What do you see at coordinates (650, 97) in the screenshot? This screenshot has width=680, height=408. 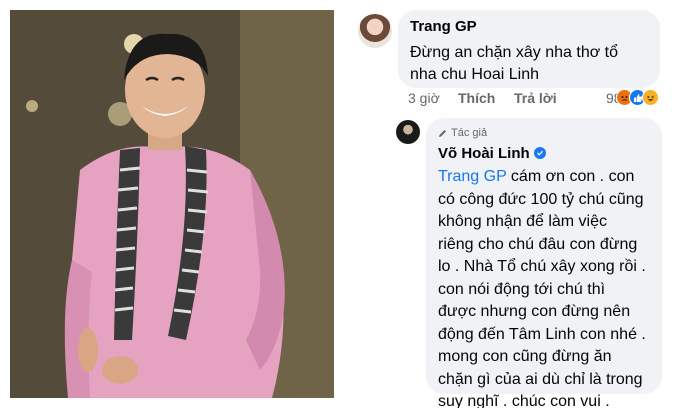 I see `haha-icon` at bounding box center [650, 97].